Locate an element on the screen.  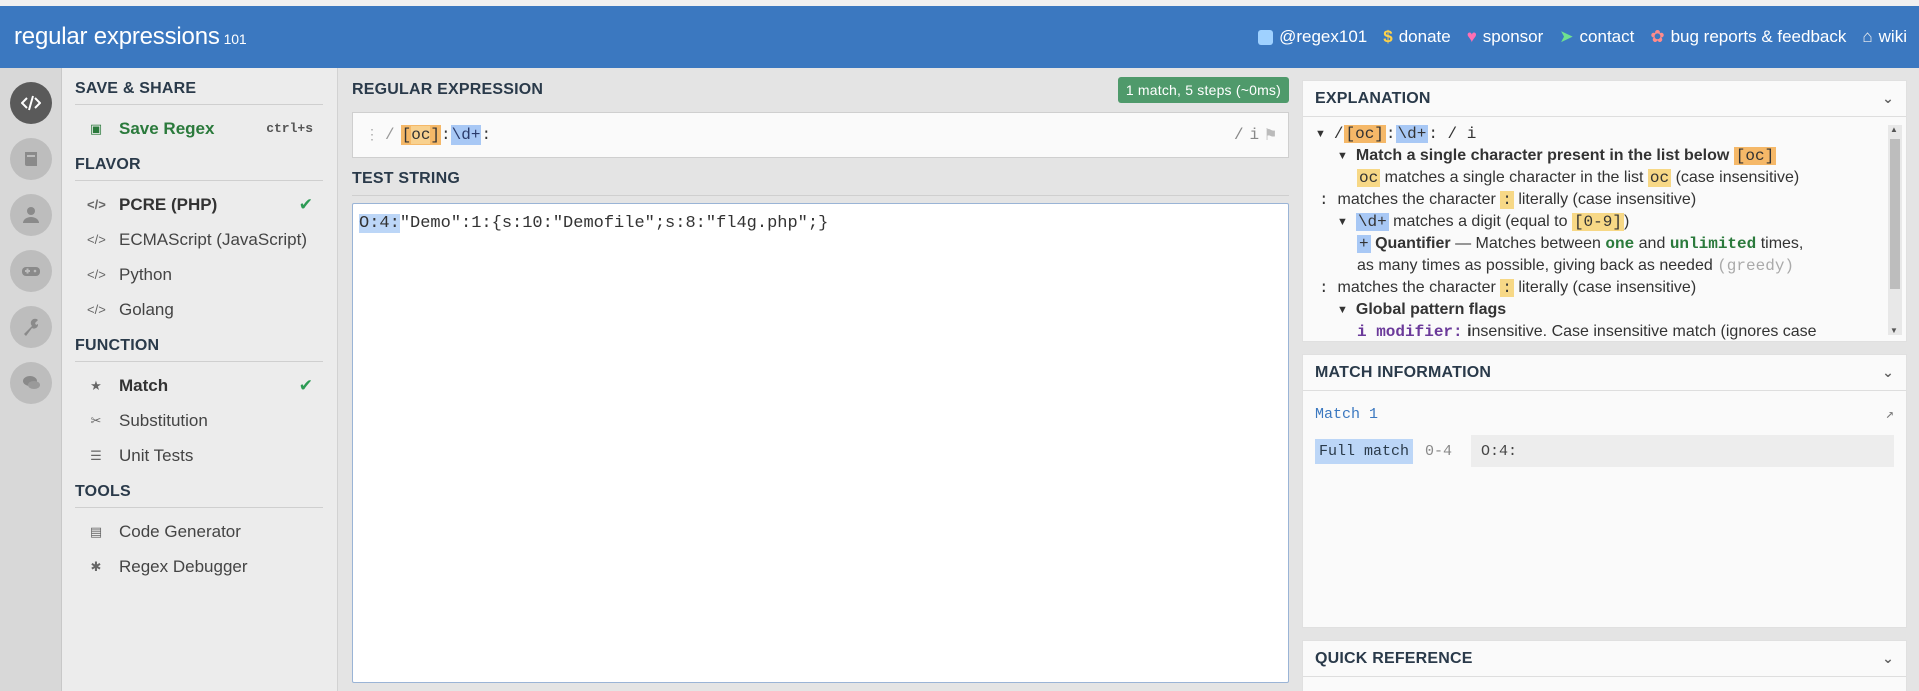
save-shortcut: ctrl+s is located at coordinates (289, 128).